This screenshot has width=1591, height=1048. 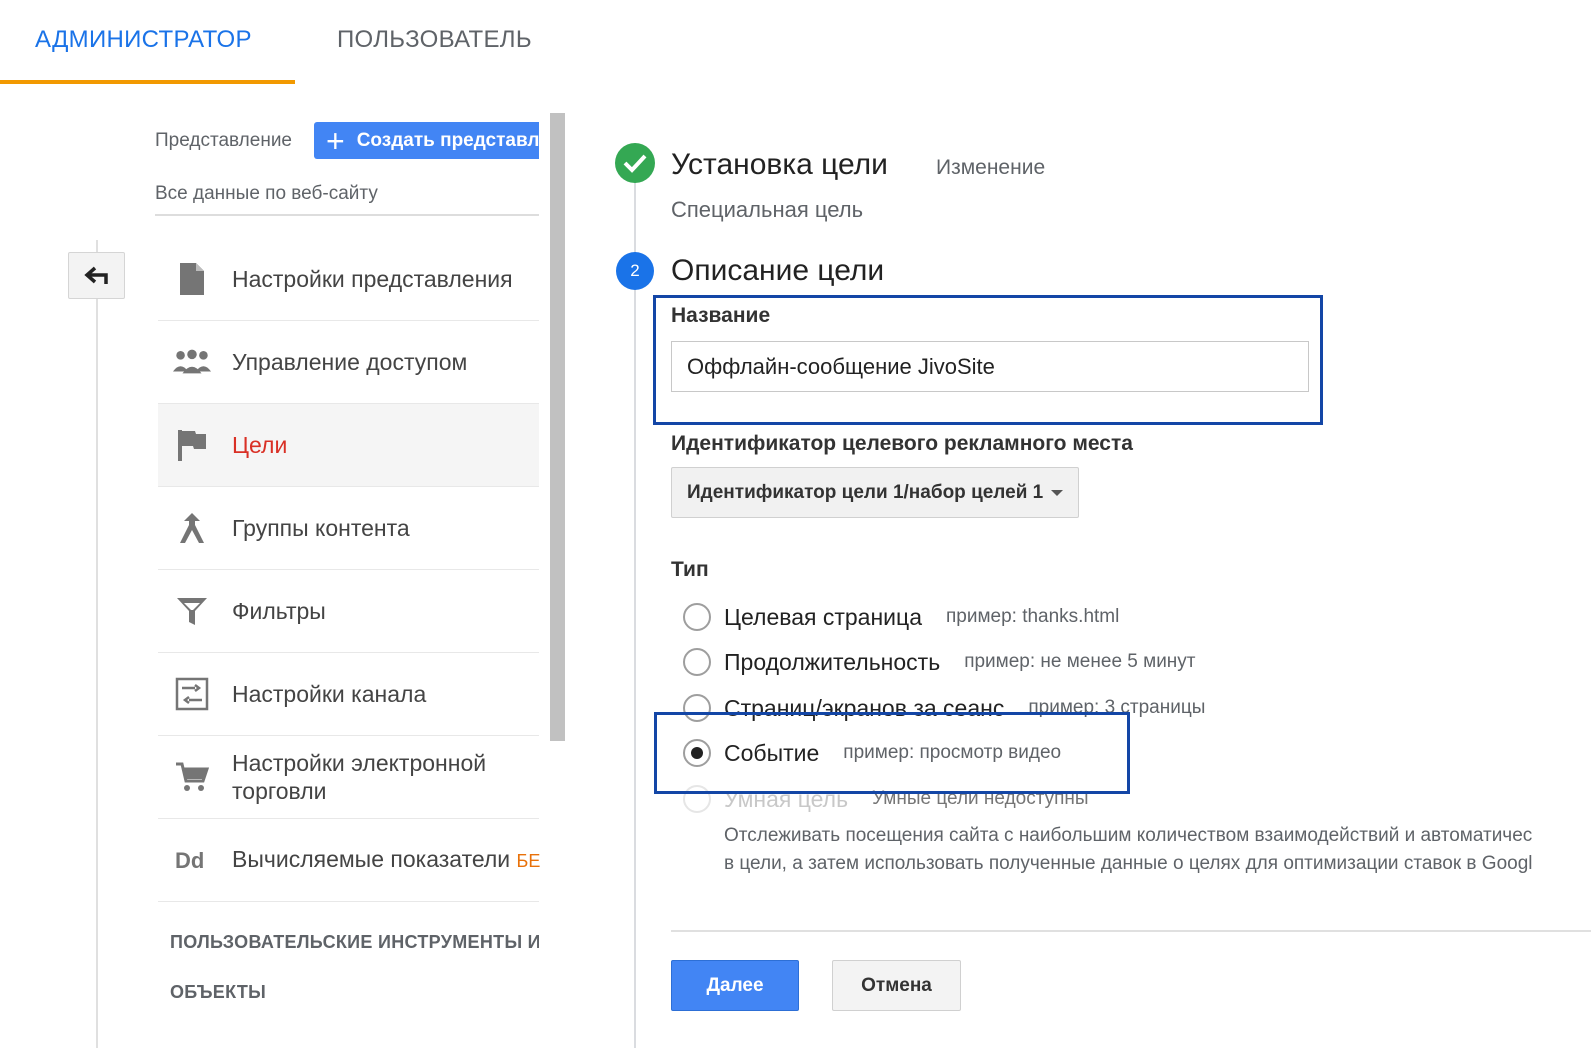 I want to click on step1-subtitle: Специальная цель, so click(x=767, y=209).